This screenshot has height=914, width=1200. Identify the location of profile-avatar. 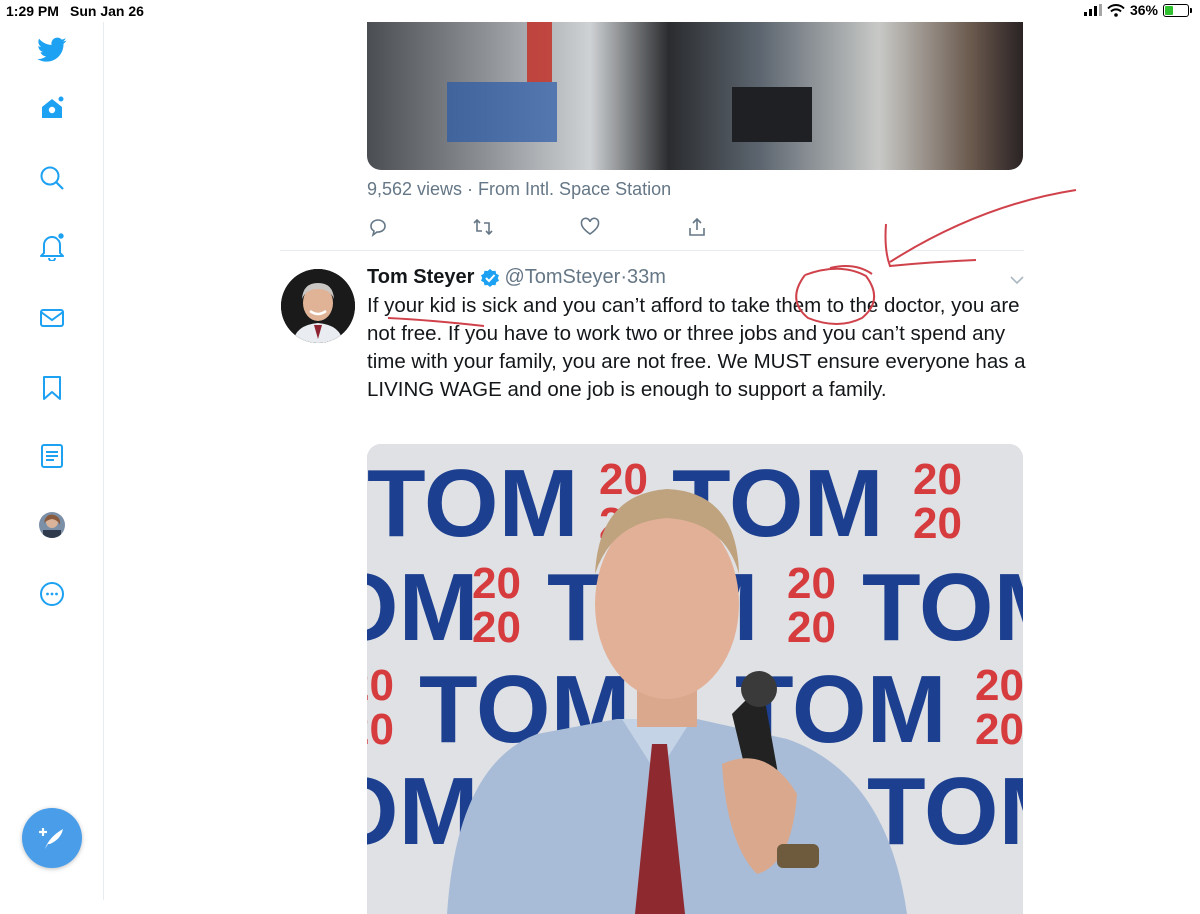
(52, 525).